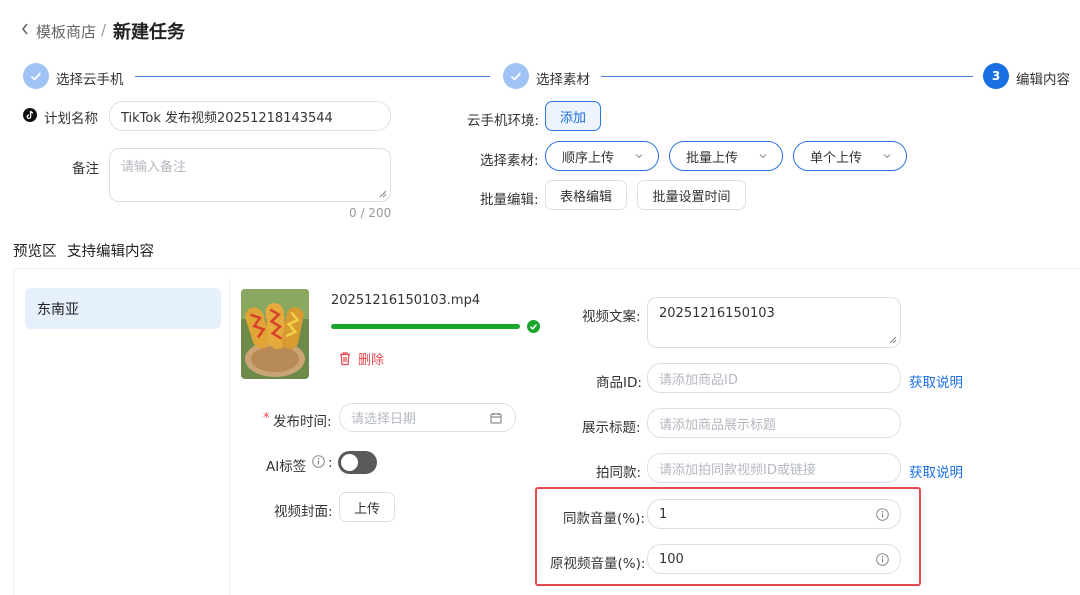 The width and height of the screenshot is (1080, 595). What do you see at coordinates (35, 252) in the screenshot?
I see `preview-title: 预览区` at bounding box center [35, 252].